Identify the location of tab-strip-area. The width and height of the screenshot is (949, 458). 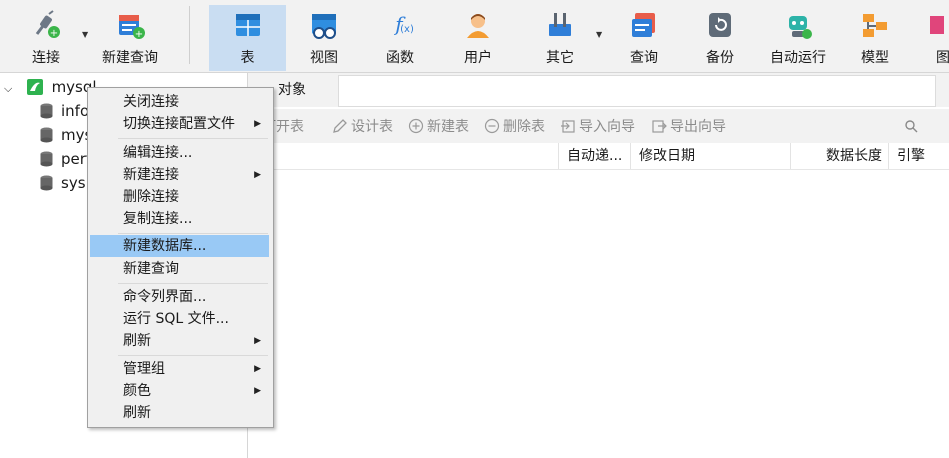
(637, 91).